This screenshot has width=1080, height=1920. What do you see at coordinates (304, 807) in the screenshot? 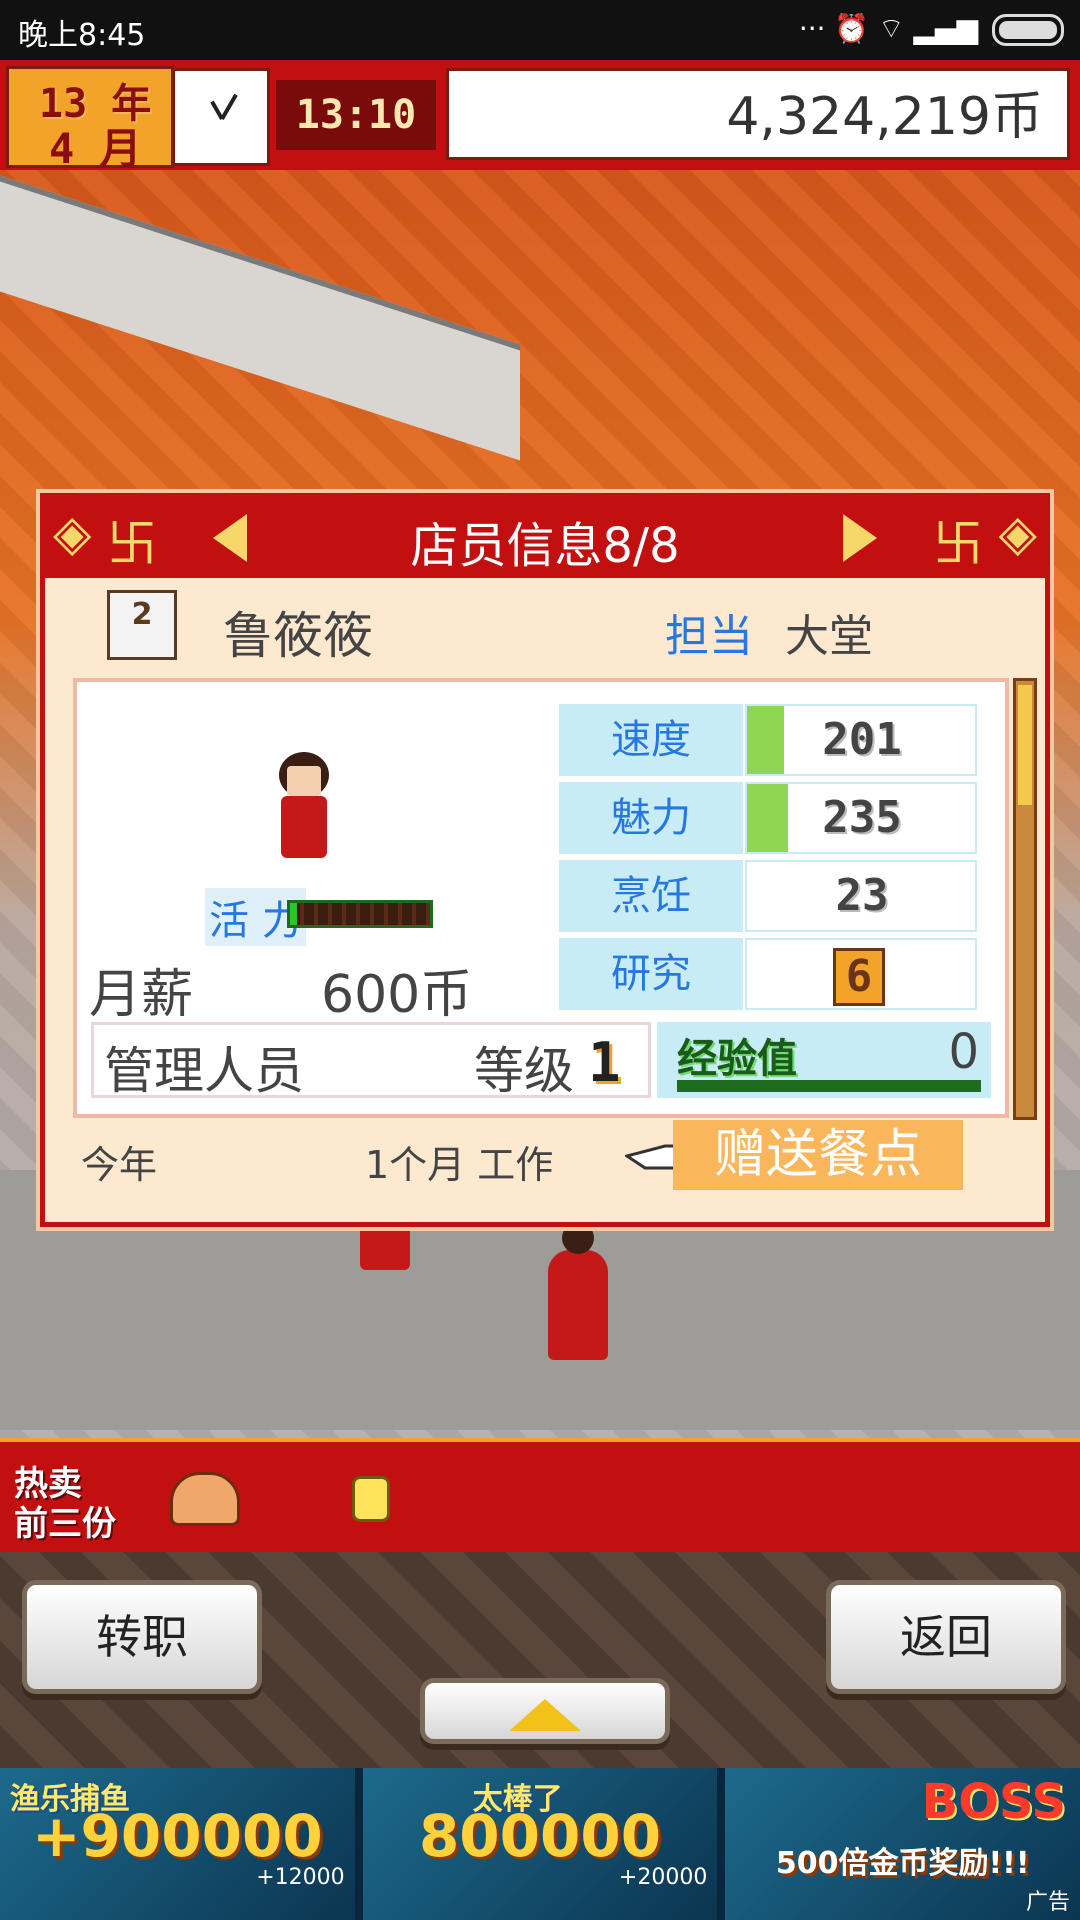
I see `staff-avatar` at bounding box center [304, 807].